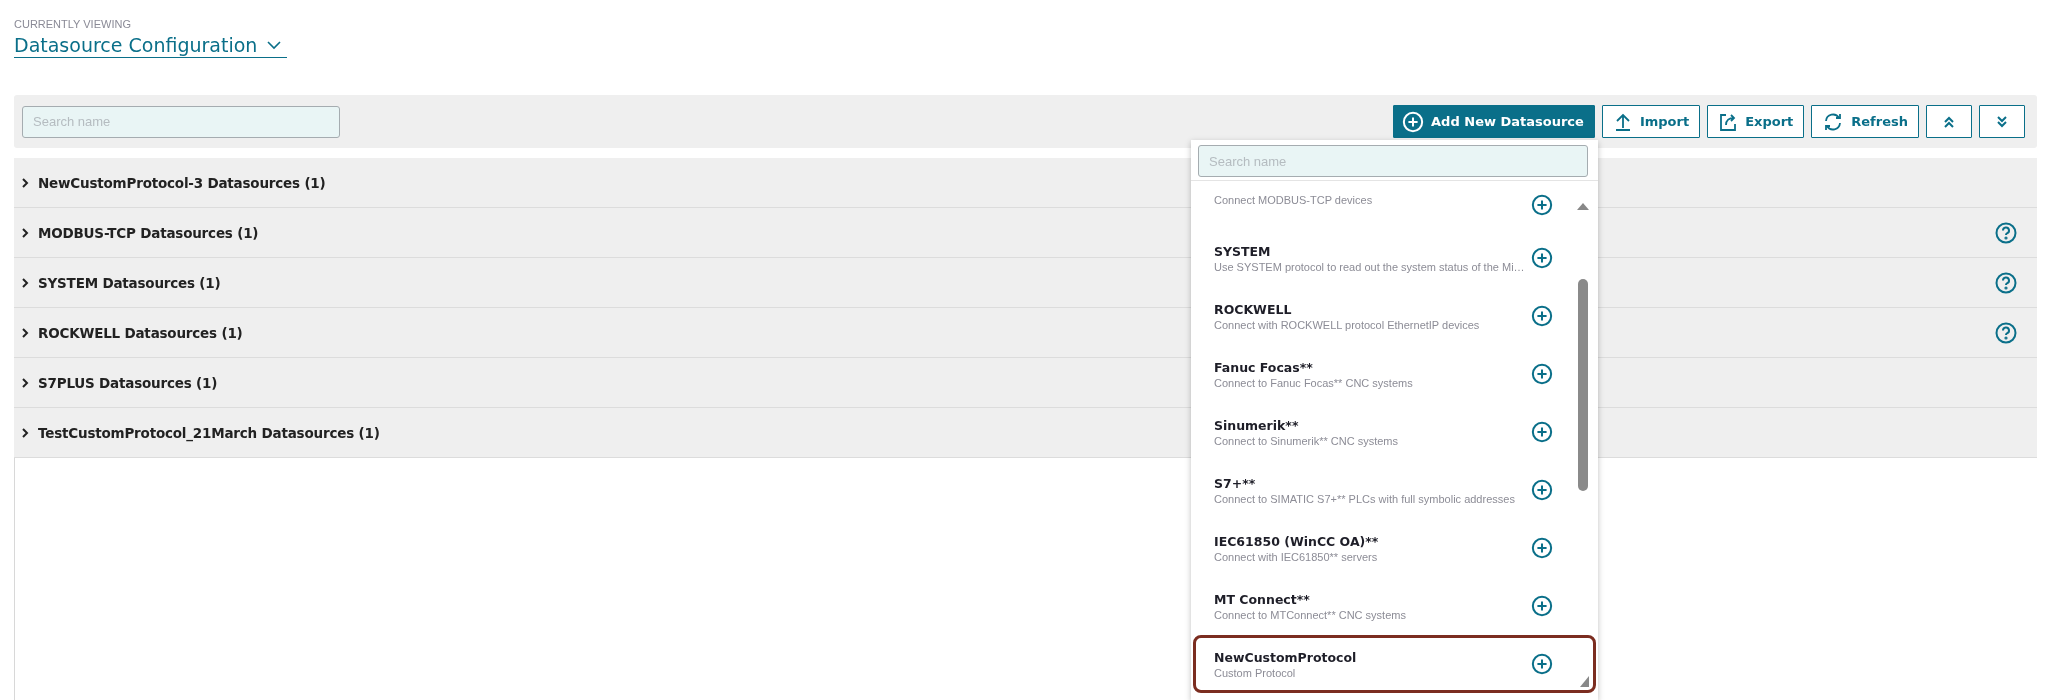  Describe the element at coordinates (1394, 490) in the screenshot. I see `protocol-option: S7+** Connect to SIMATIC S7+** PLCs with full symbolic addresses` at that location.